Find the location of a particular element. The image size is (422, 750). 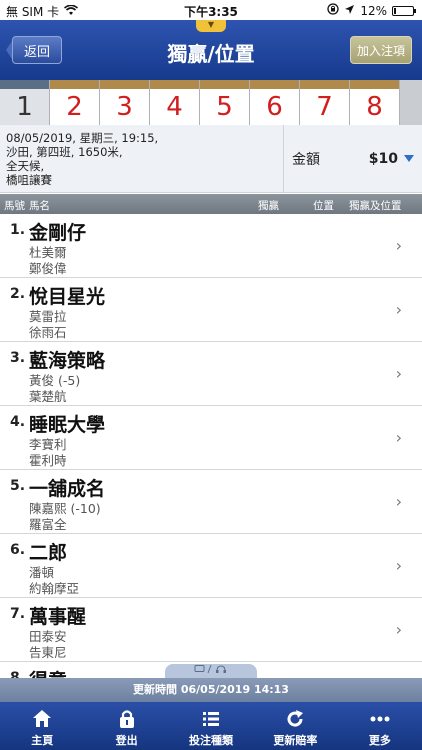

location-icon is located at coordinates (349, 11).